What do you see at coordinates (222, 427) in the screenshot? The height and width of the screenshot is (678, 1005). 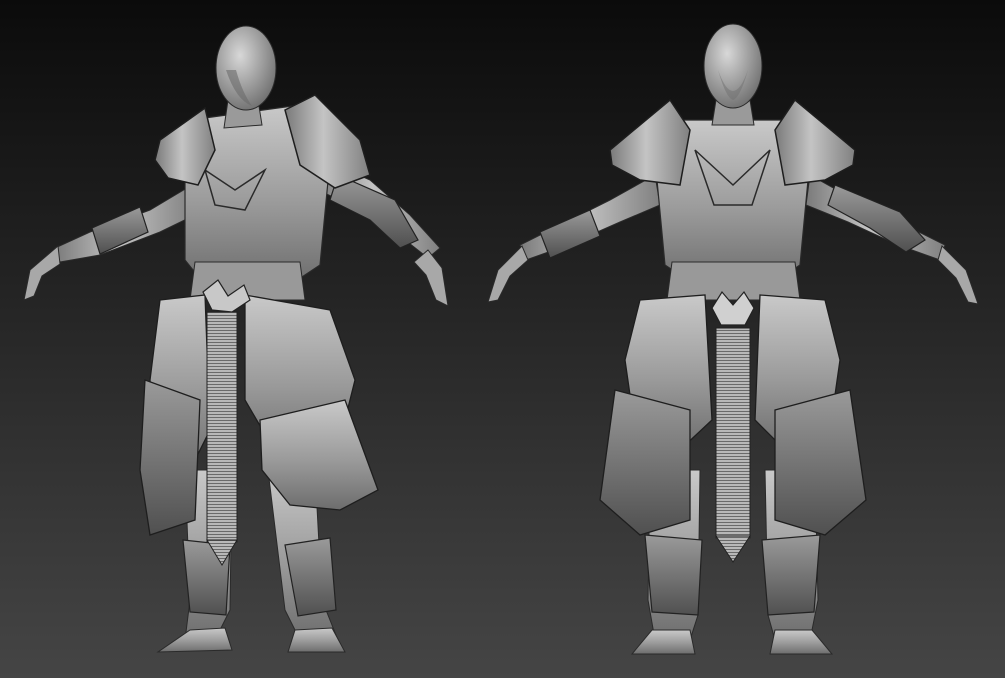 I see `left-figure-tabard-strip` at bounding box center [222, 427].